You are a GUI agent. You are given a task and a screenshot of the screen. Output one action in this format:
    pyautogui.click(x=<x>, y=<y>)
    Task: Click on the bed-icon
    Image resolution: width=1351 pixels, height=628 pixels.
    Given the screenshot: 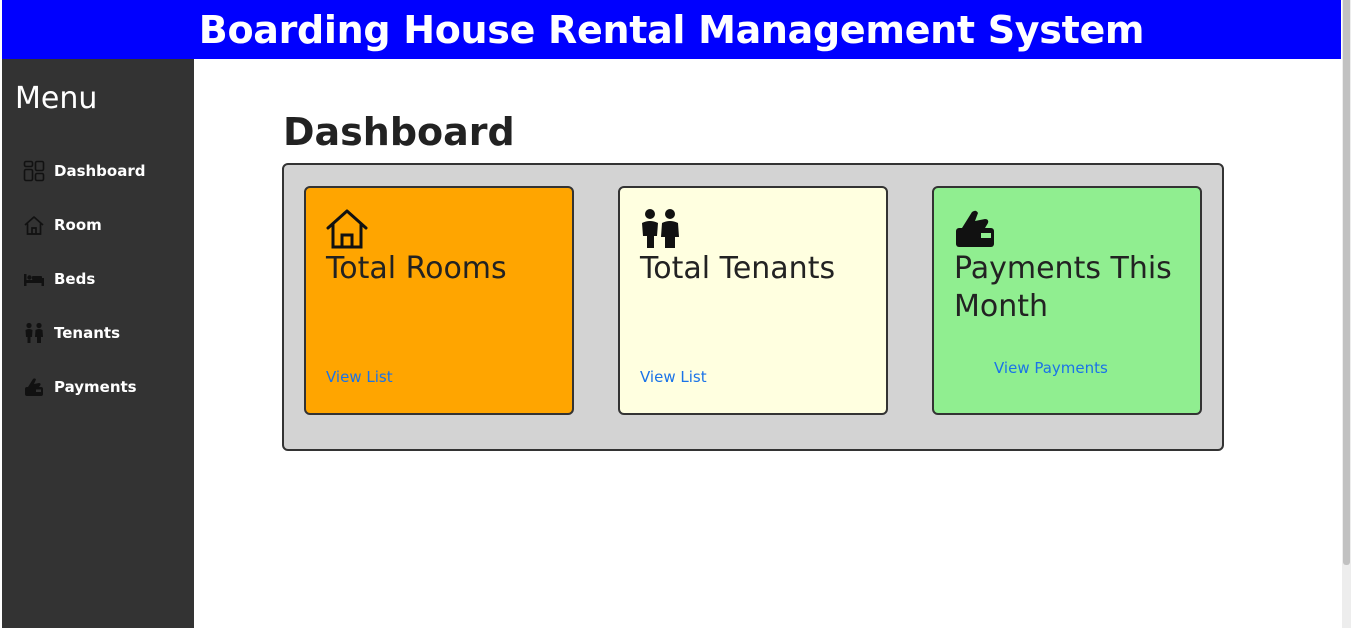 What is the action you would take?
    pyautogui.click(x=34, y=279)
    